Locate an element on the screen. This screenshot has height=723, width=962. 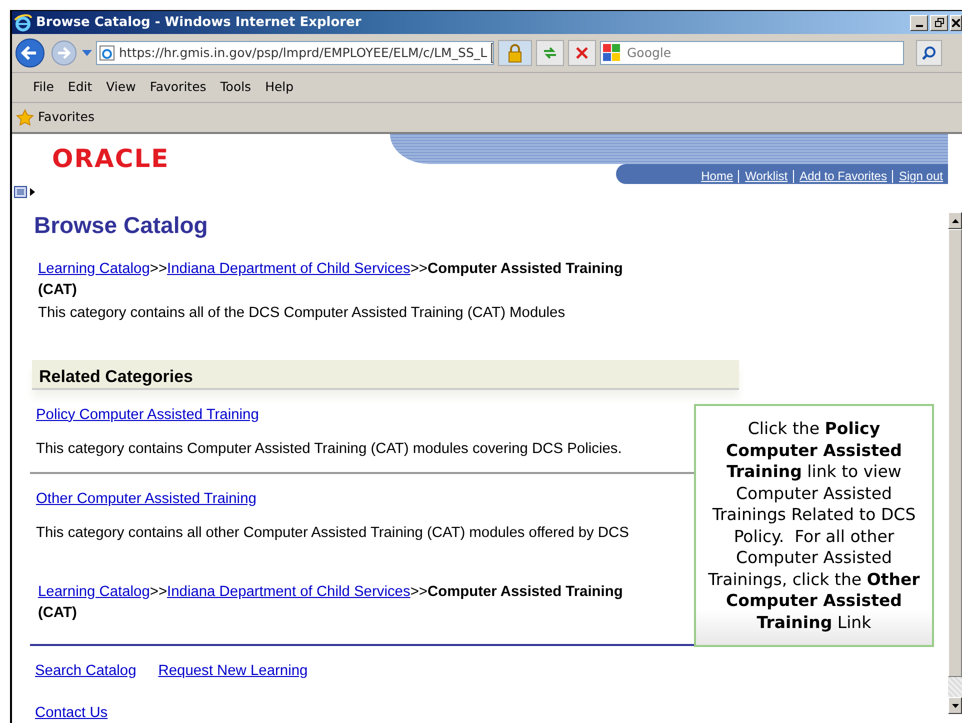
minimize-icon is located at coordinates (919, 25).